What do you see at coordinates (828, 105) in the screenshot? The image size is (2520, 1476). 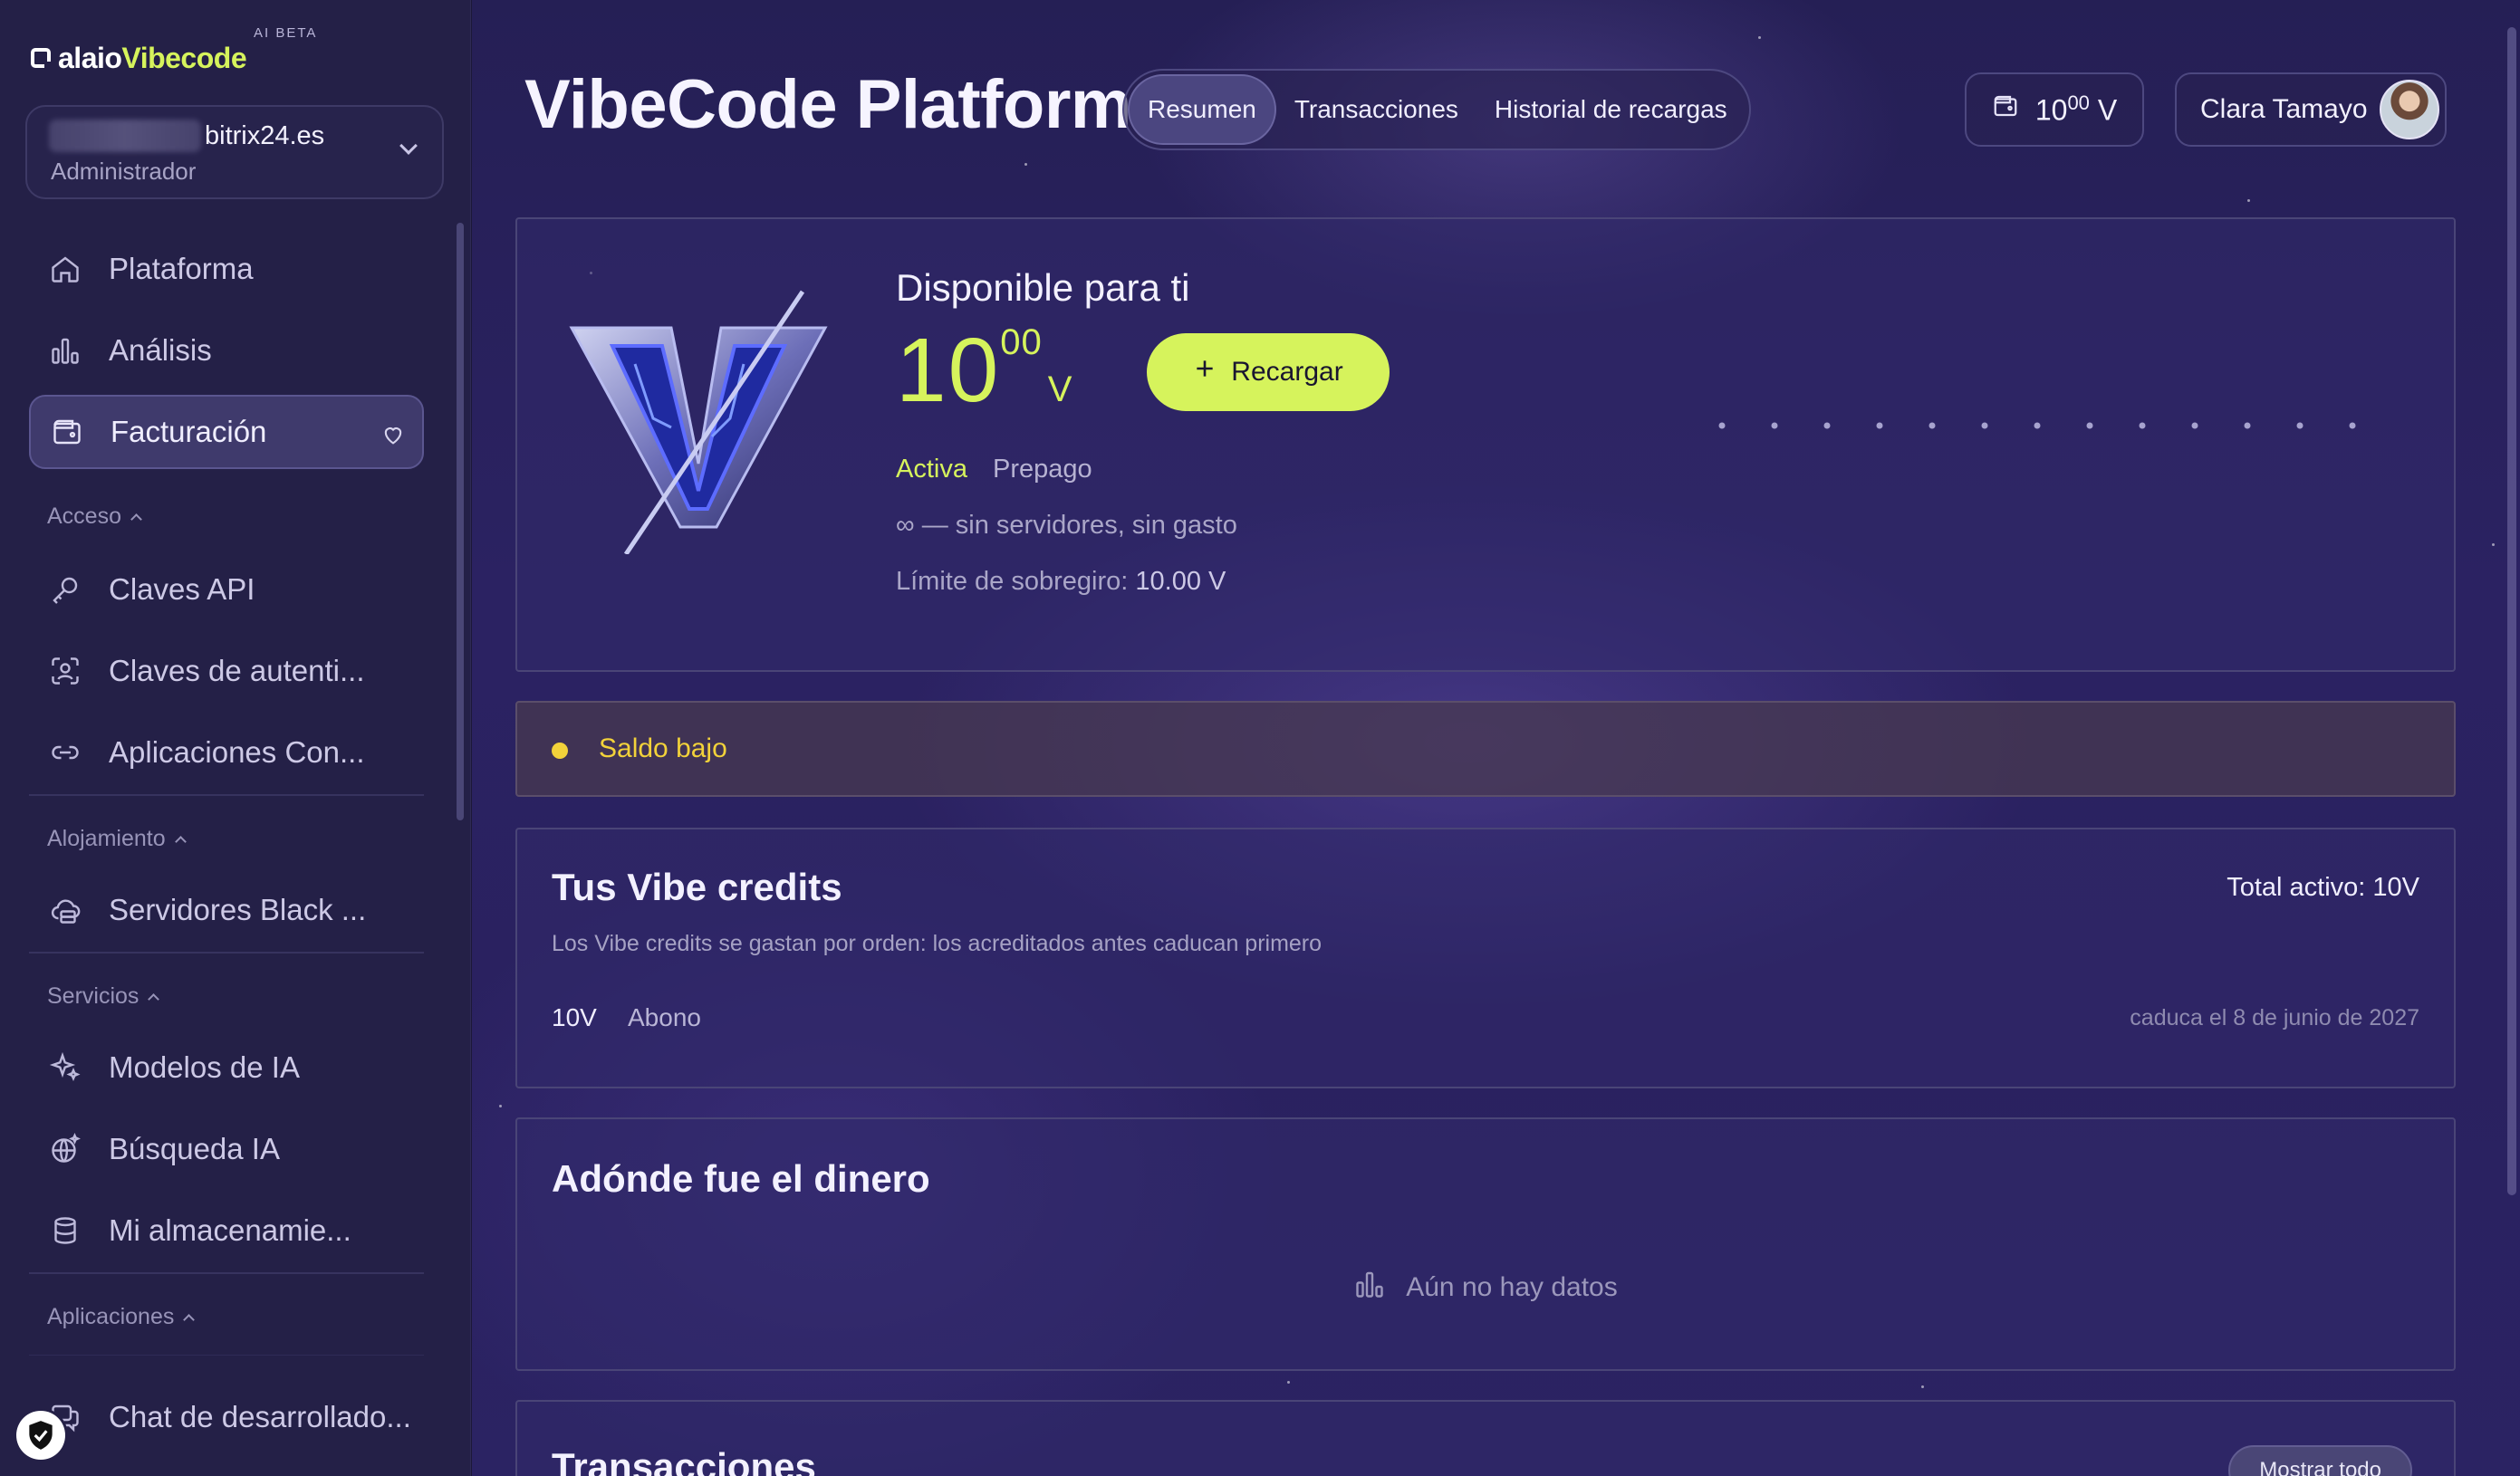 I see `page-title: VibeCode Platform` at bounding box center [828, 105].